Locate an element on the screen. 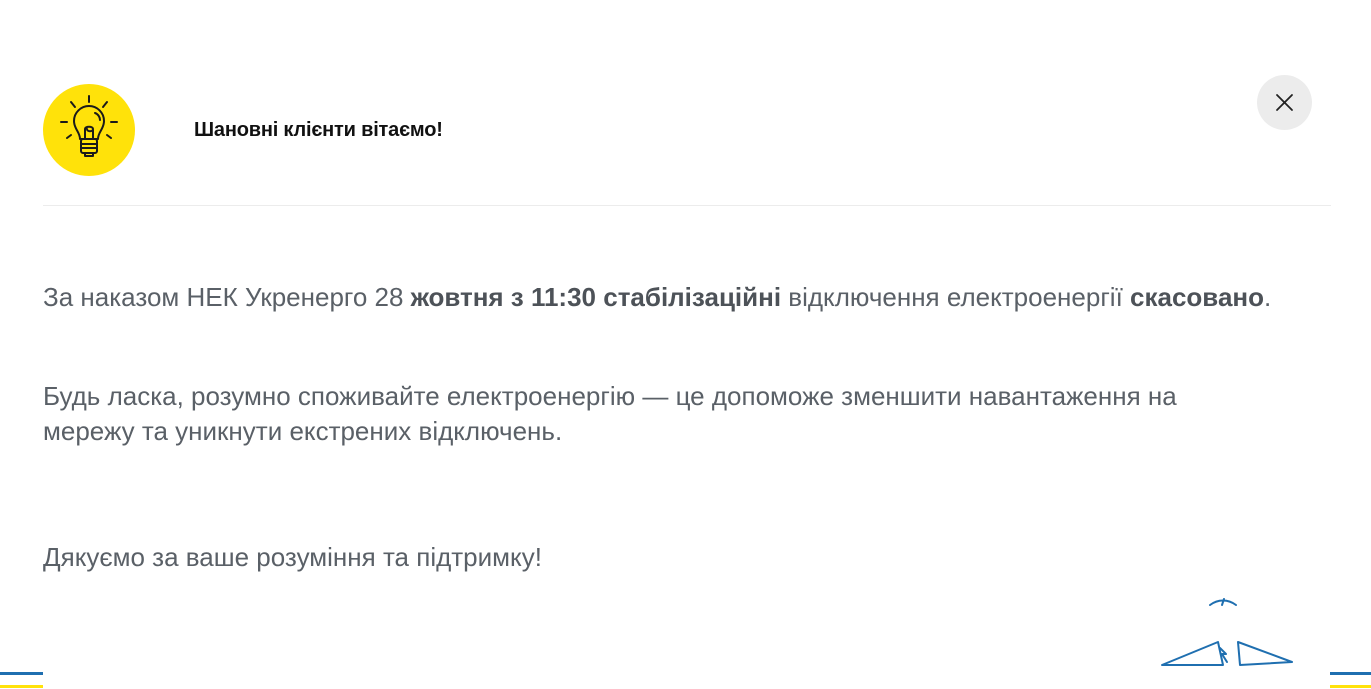 The height and width of the screenshot is (689, 1371). lightbulb-icon is located at coordinates (89, 130).